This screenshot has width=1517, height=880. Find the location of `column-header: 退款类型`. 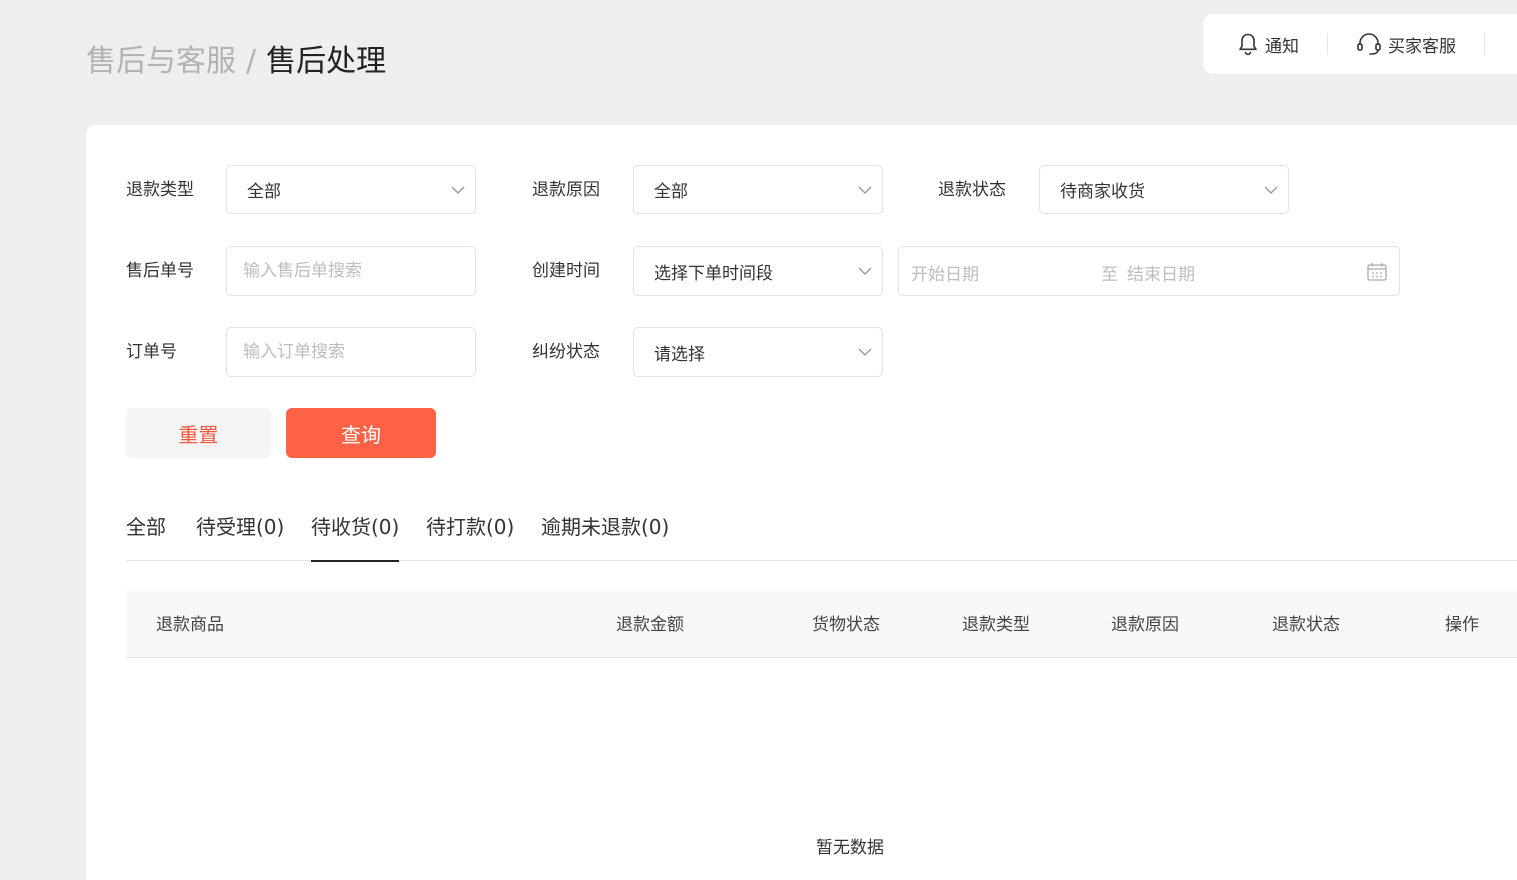

column-header: 退款类型 is located at coordinates (996, 625).